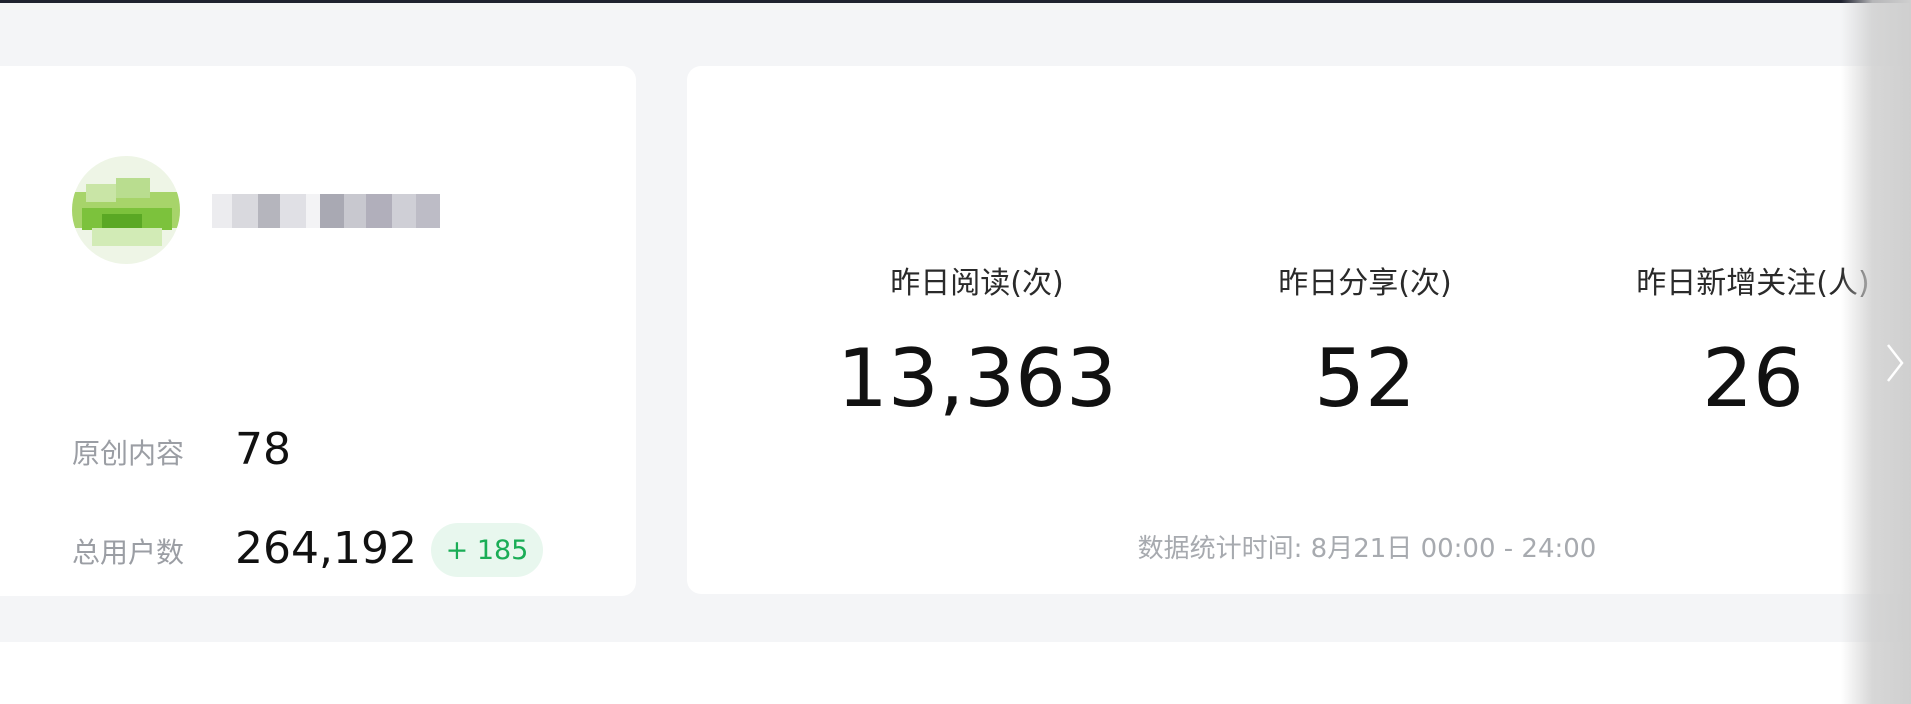  What do you see at coordinates (326, 211) in the screenshot?
I see `account-name-blurred` at bounding box center [326, 211].